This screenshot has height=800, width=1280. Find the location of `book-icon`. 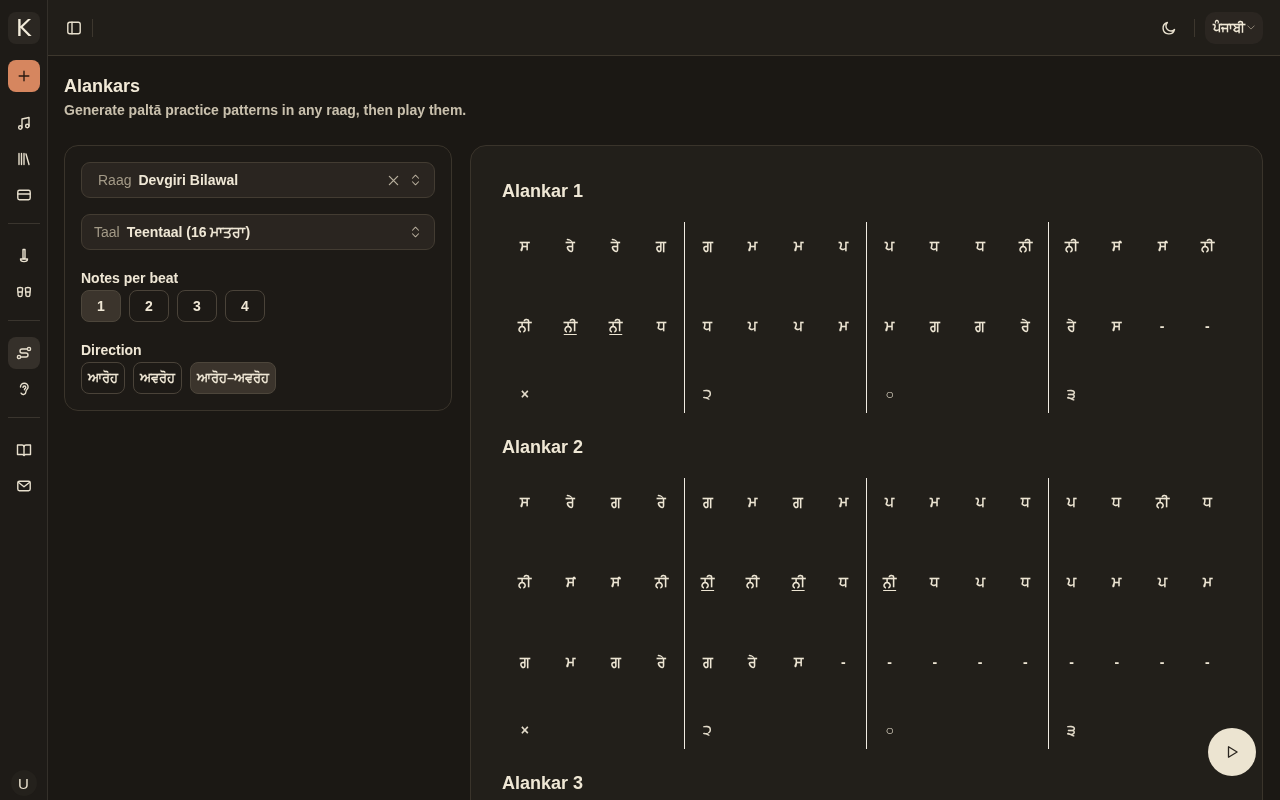

book-icon is located at coordinates (23, 450).